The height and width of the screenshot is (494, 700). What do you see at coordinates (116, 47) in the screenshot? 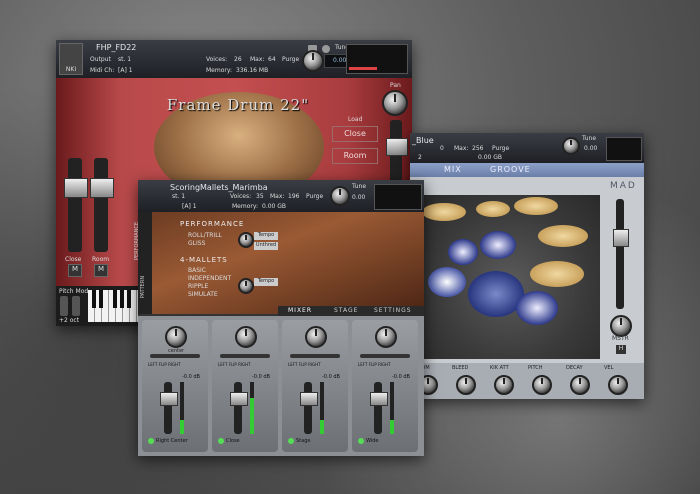
I see `instrument-title: FHP_FD22` at bounding box center [116, 47].